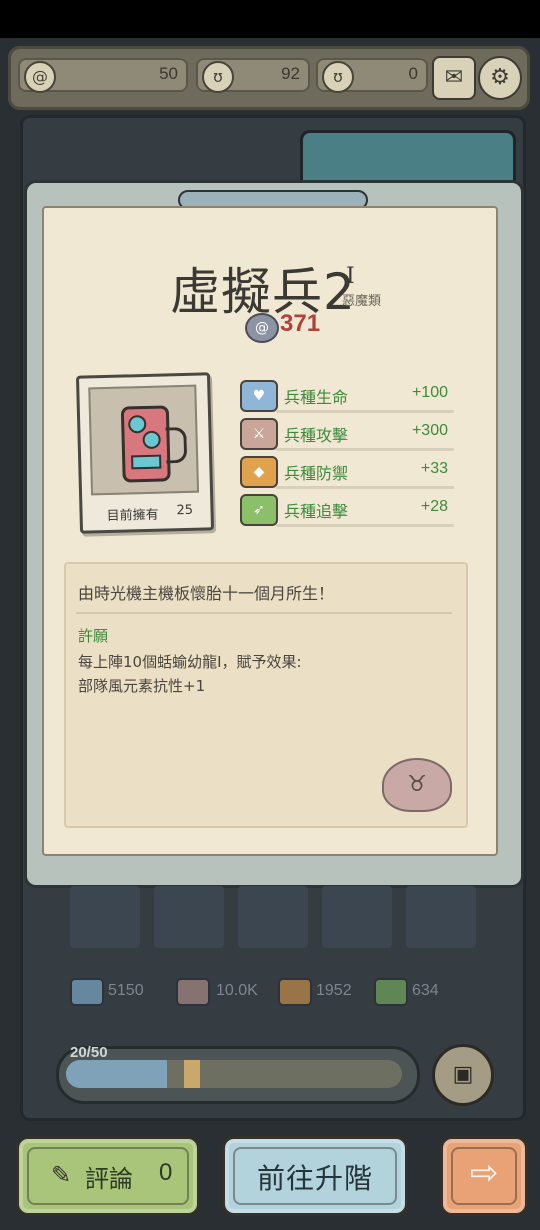 The height and width of the screenshot is (1230, 540). I want to click on attack-total-icon, so click(193, 992).